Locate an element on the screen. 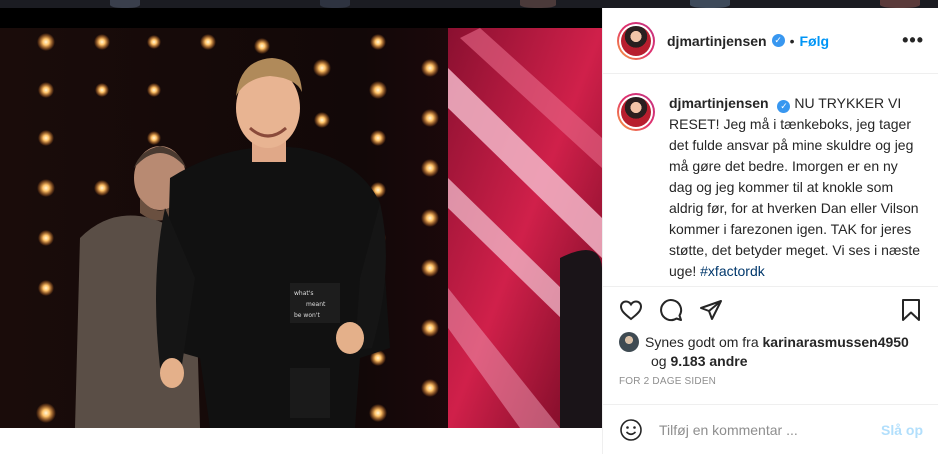 This screenshot has width=938, height=454. avatar-image is located at coordinates (636, 40).